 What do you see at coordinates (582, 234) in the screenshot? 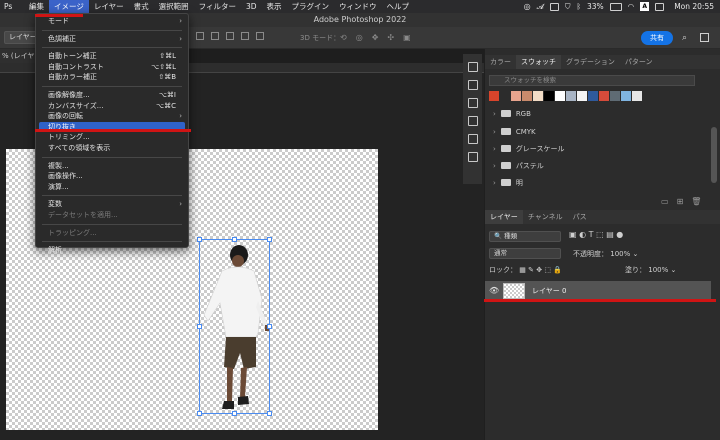
I see `adjustment-filter-icon: ◐` at bounding box center [582, 234].